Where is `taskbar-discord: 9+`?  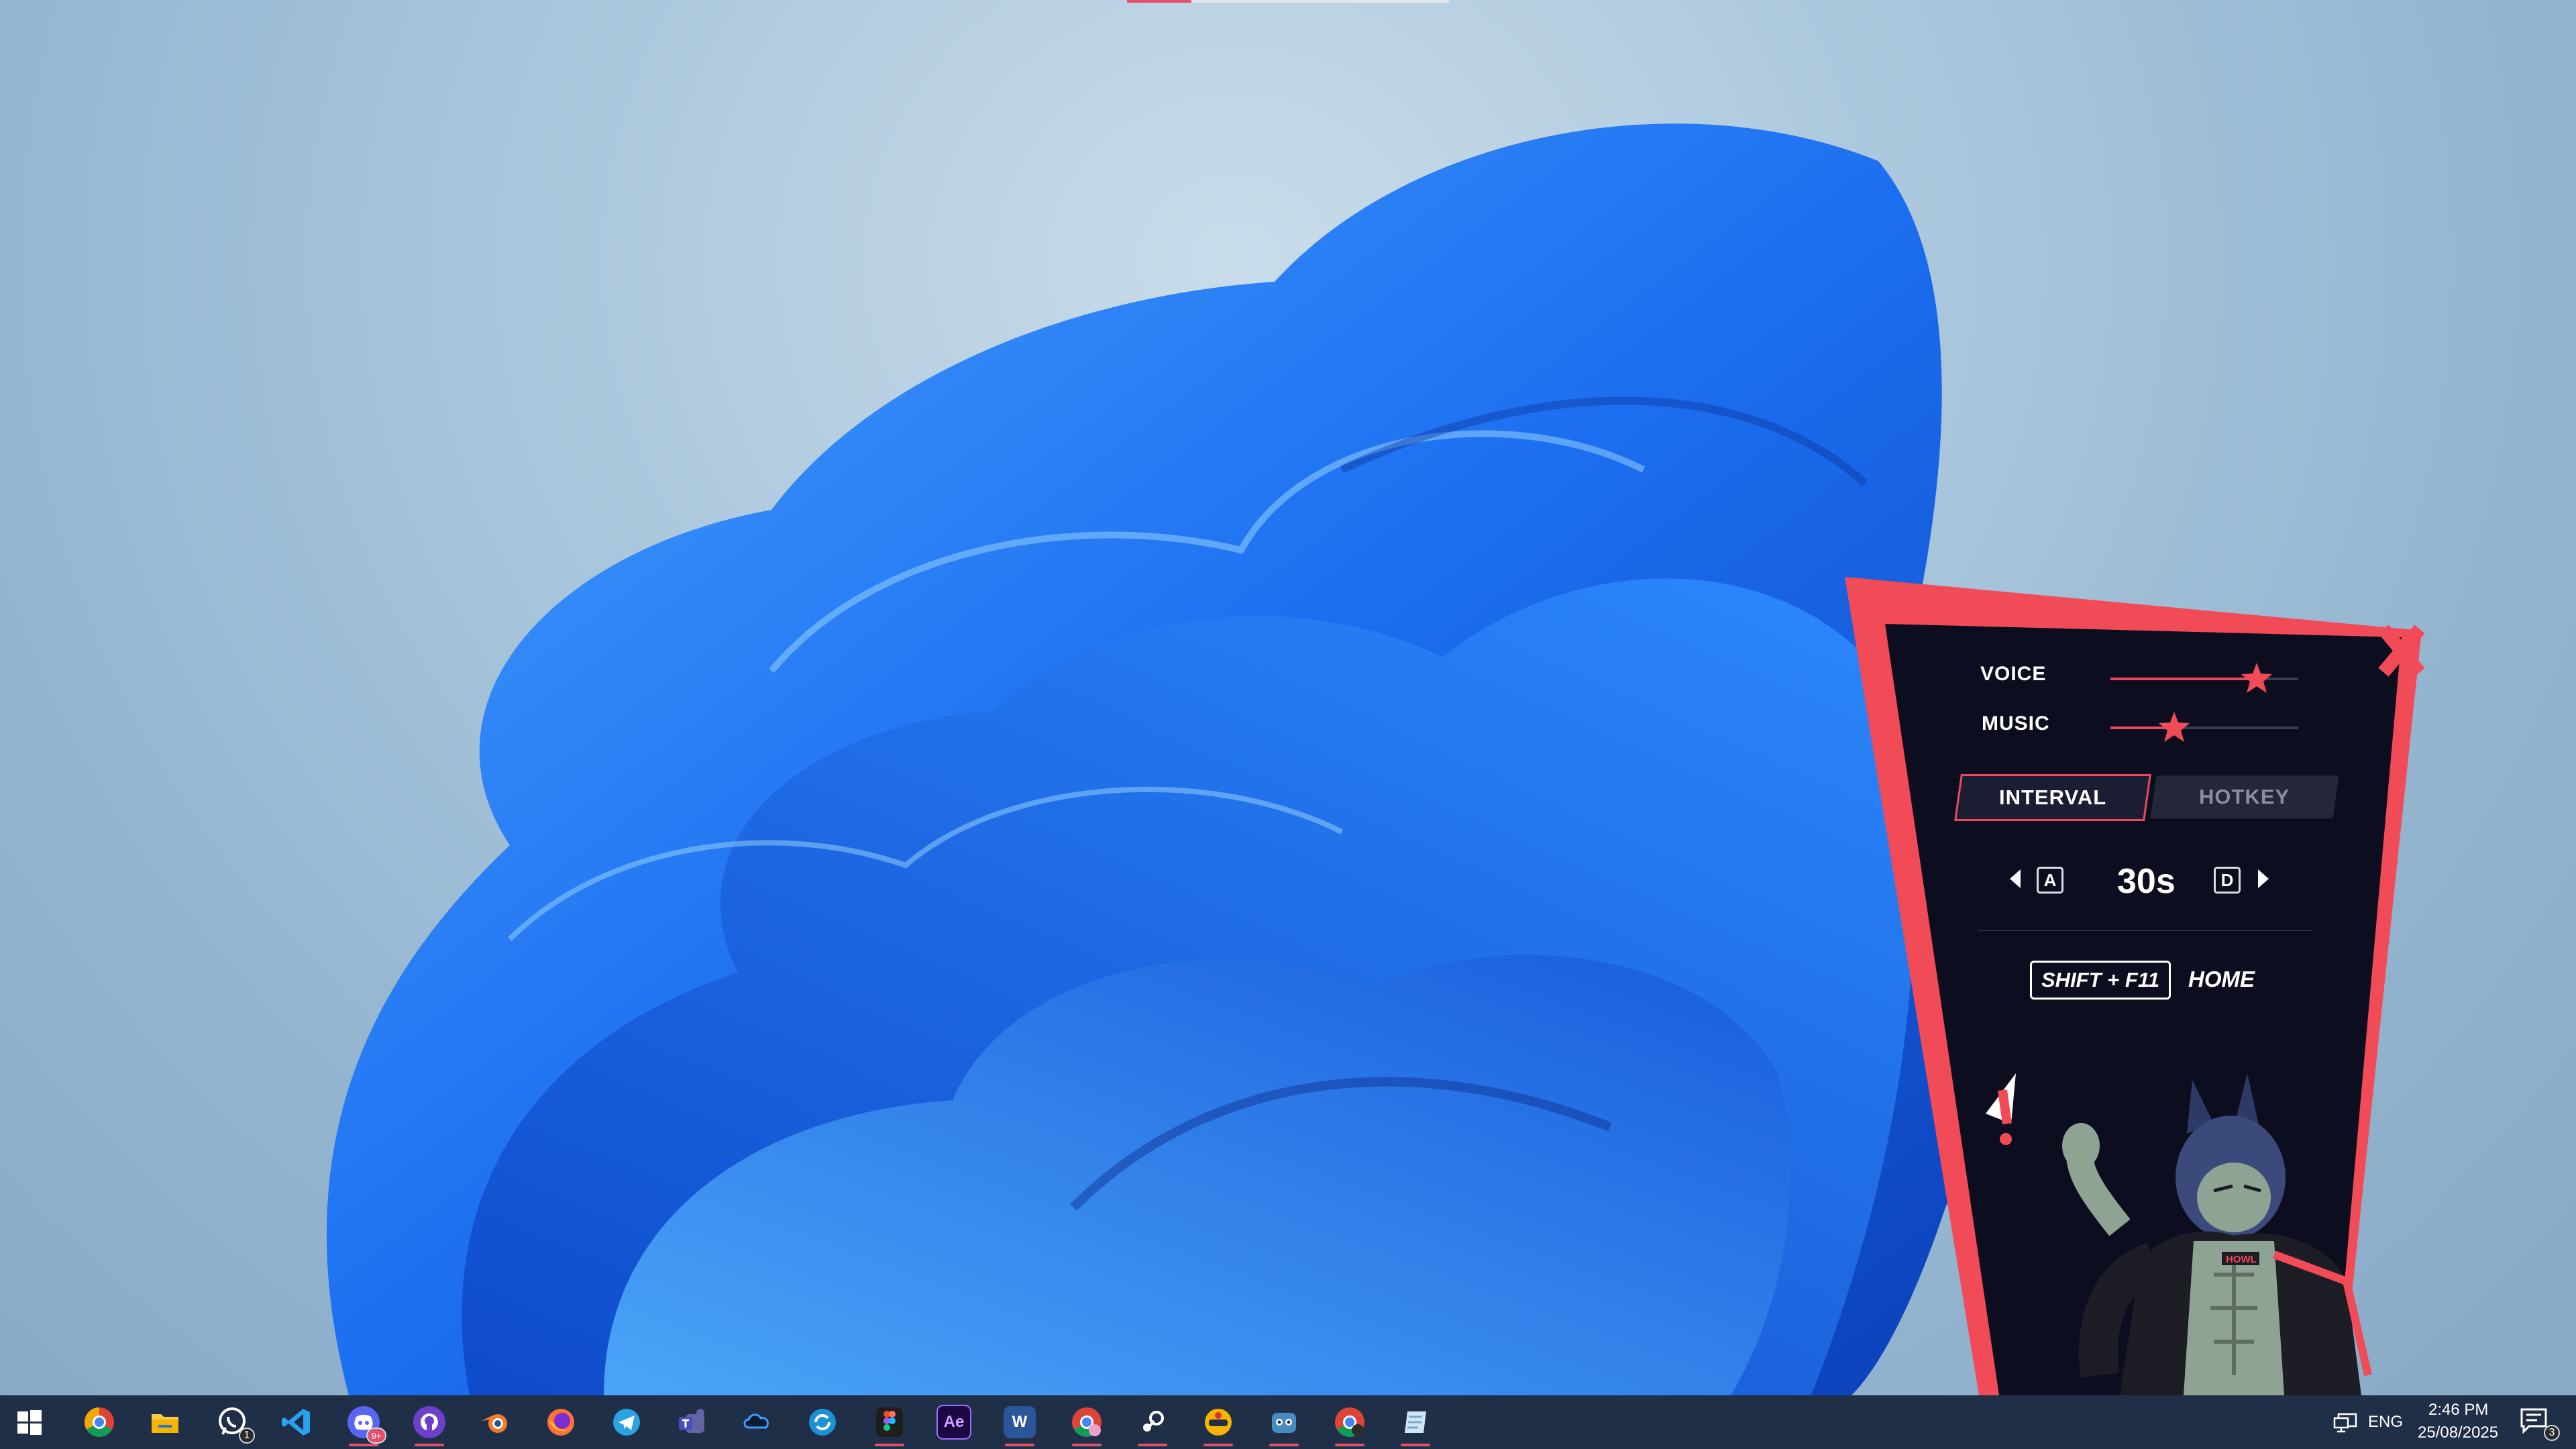 taskbar-discord: 9+ is located at coordinates (364, 1424).